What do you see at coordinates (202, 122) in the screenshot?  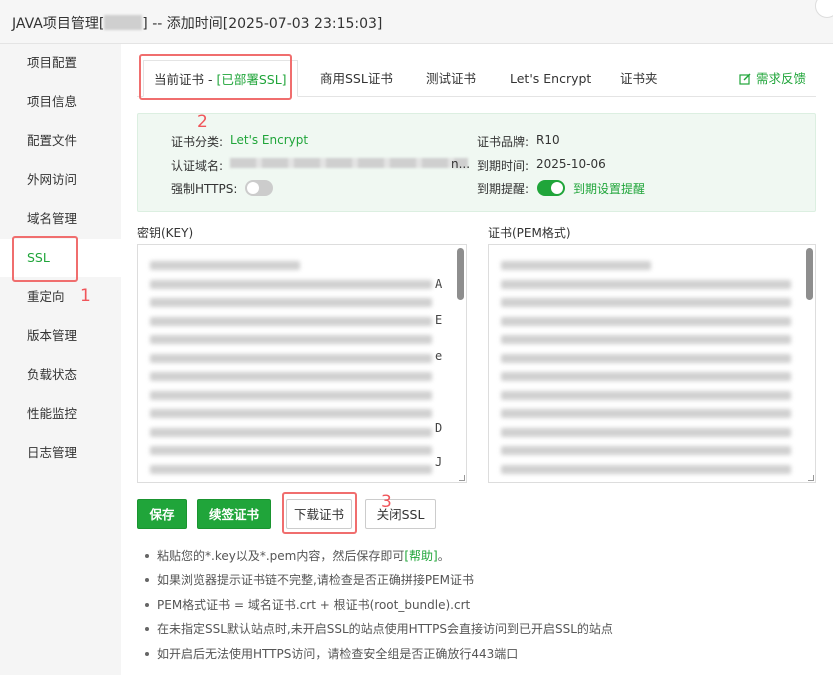 I see `annotation-marker-2: 2` at bounding box center [202, 122].